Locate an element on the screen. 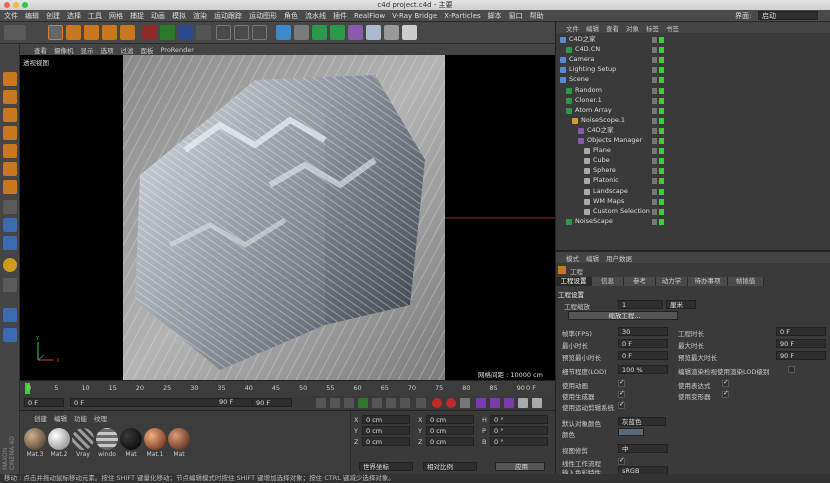  material-menu-texture: 纹理 is located at coordinates (100, 418).